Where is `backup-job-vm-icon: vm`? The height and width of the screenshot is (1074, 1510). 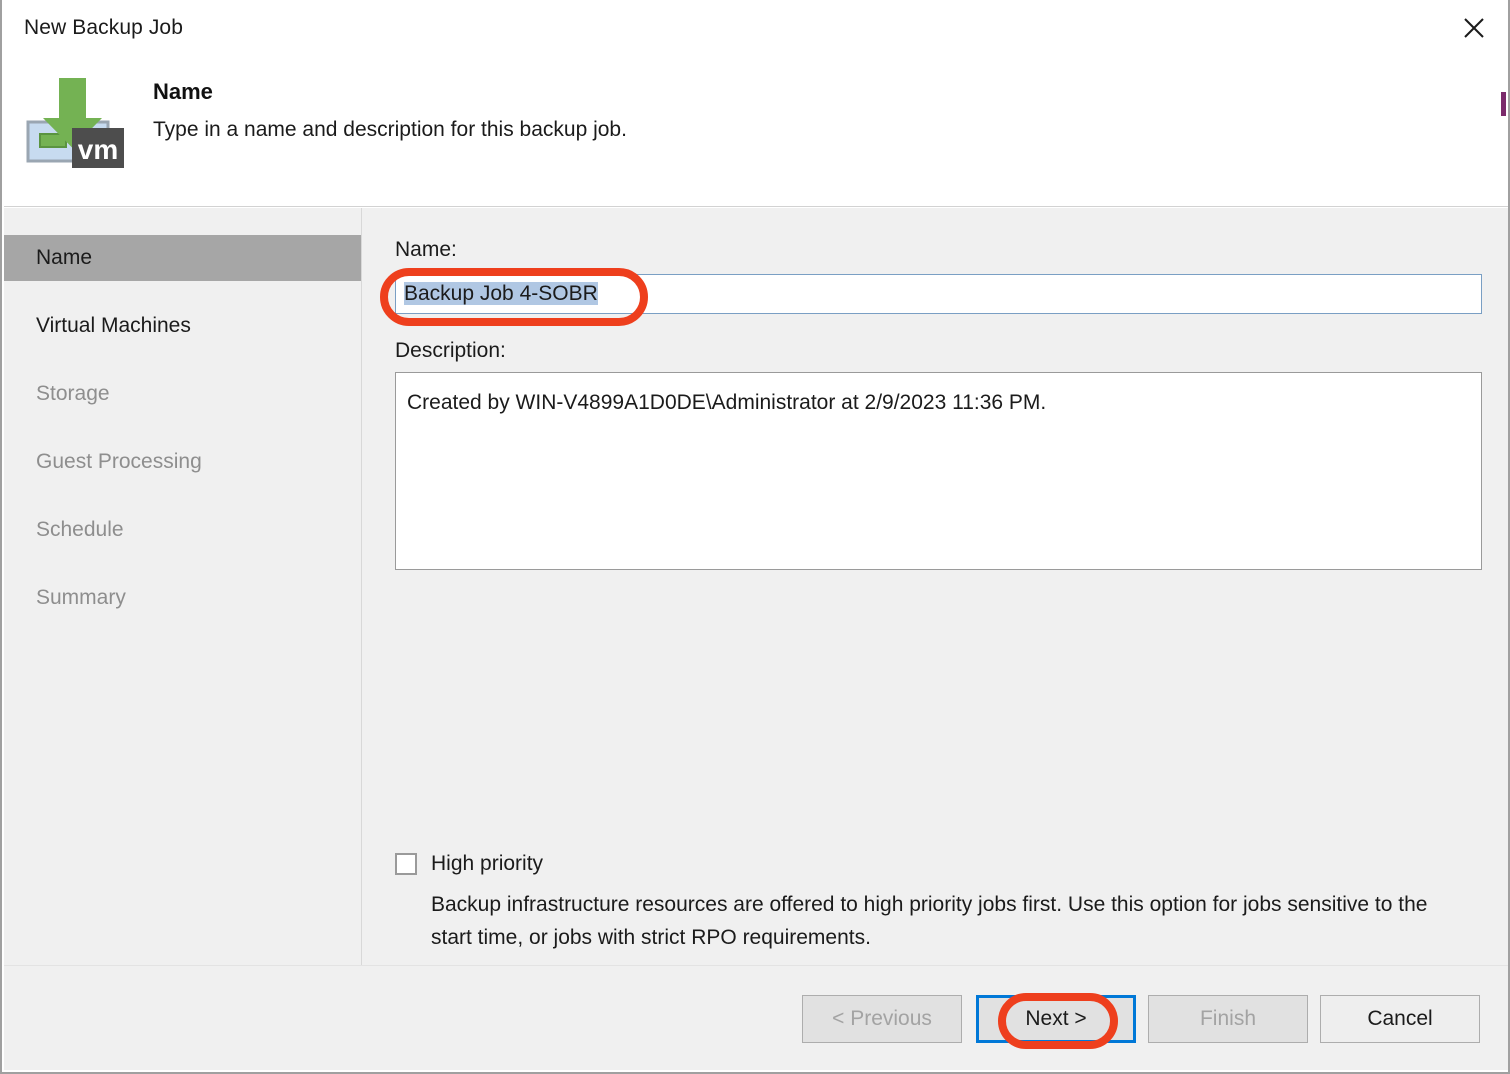
backup-job-vm-icon: vm is located at coordinates (73, 121).